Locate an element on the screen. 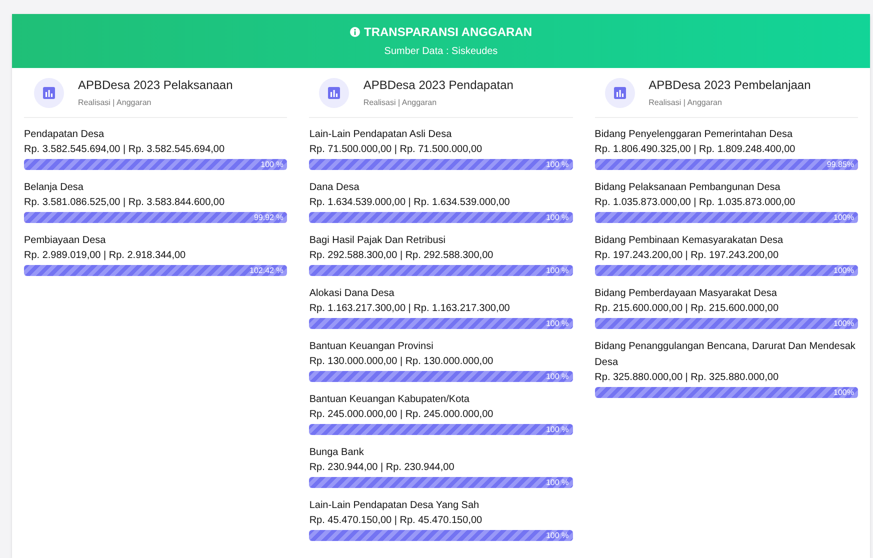 The width and height of the screenshot is (873, 558). item-label: Bantuan Keuangan Kabupaten/Kota is located at coordinates (389, 400).